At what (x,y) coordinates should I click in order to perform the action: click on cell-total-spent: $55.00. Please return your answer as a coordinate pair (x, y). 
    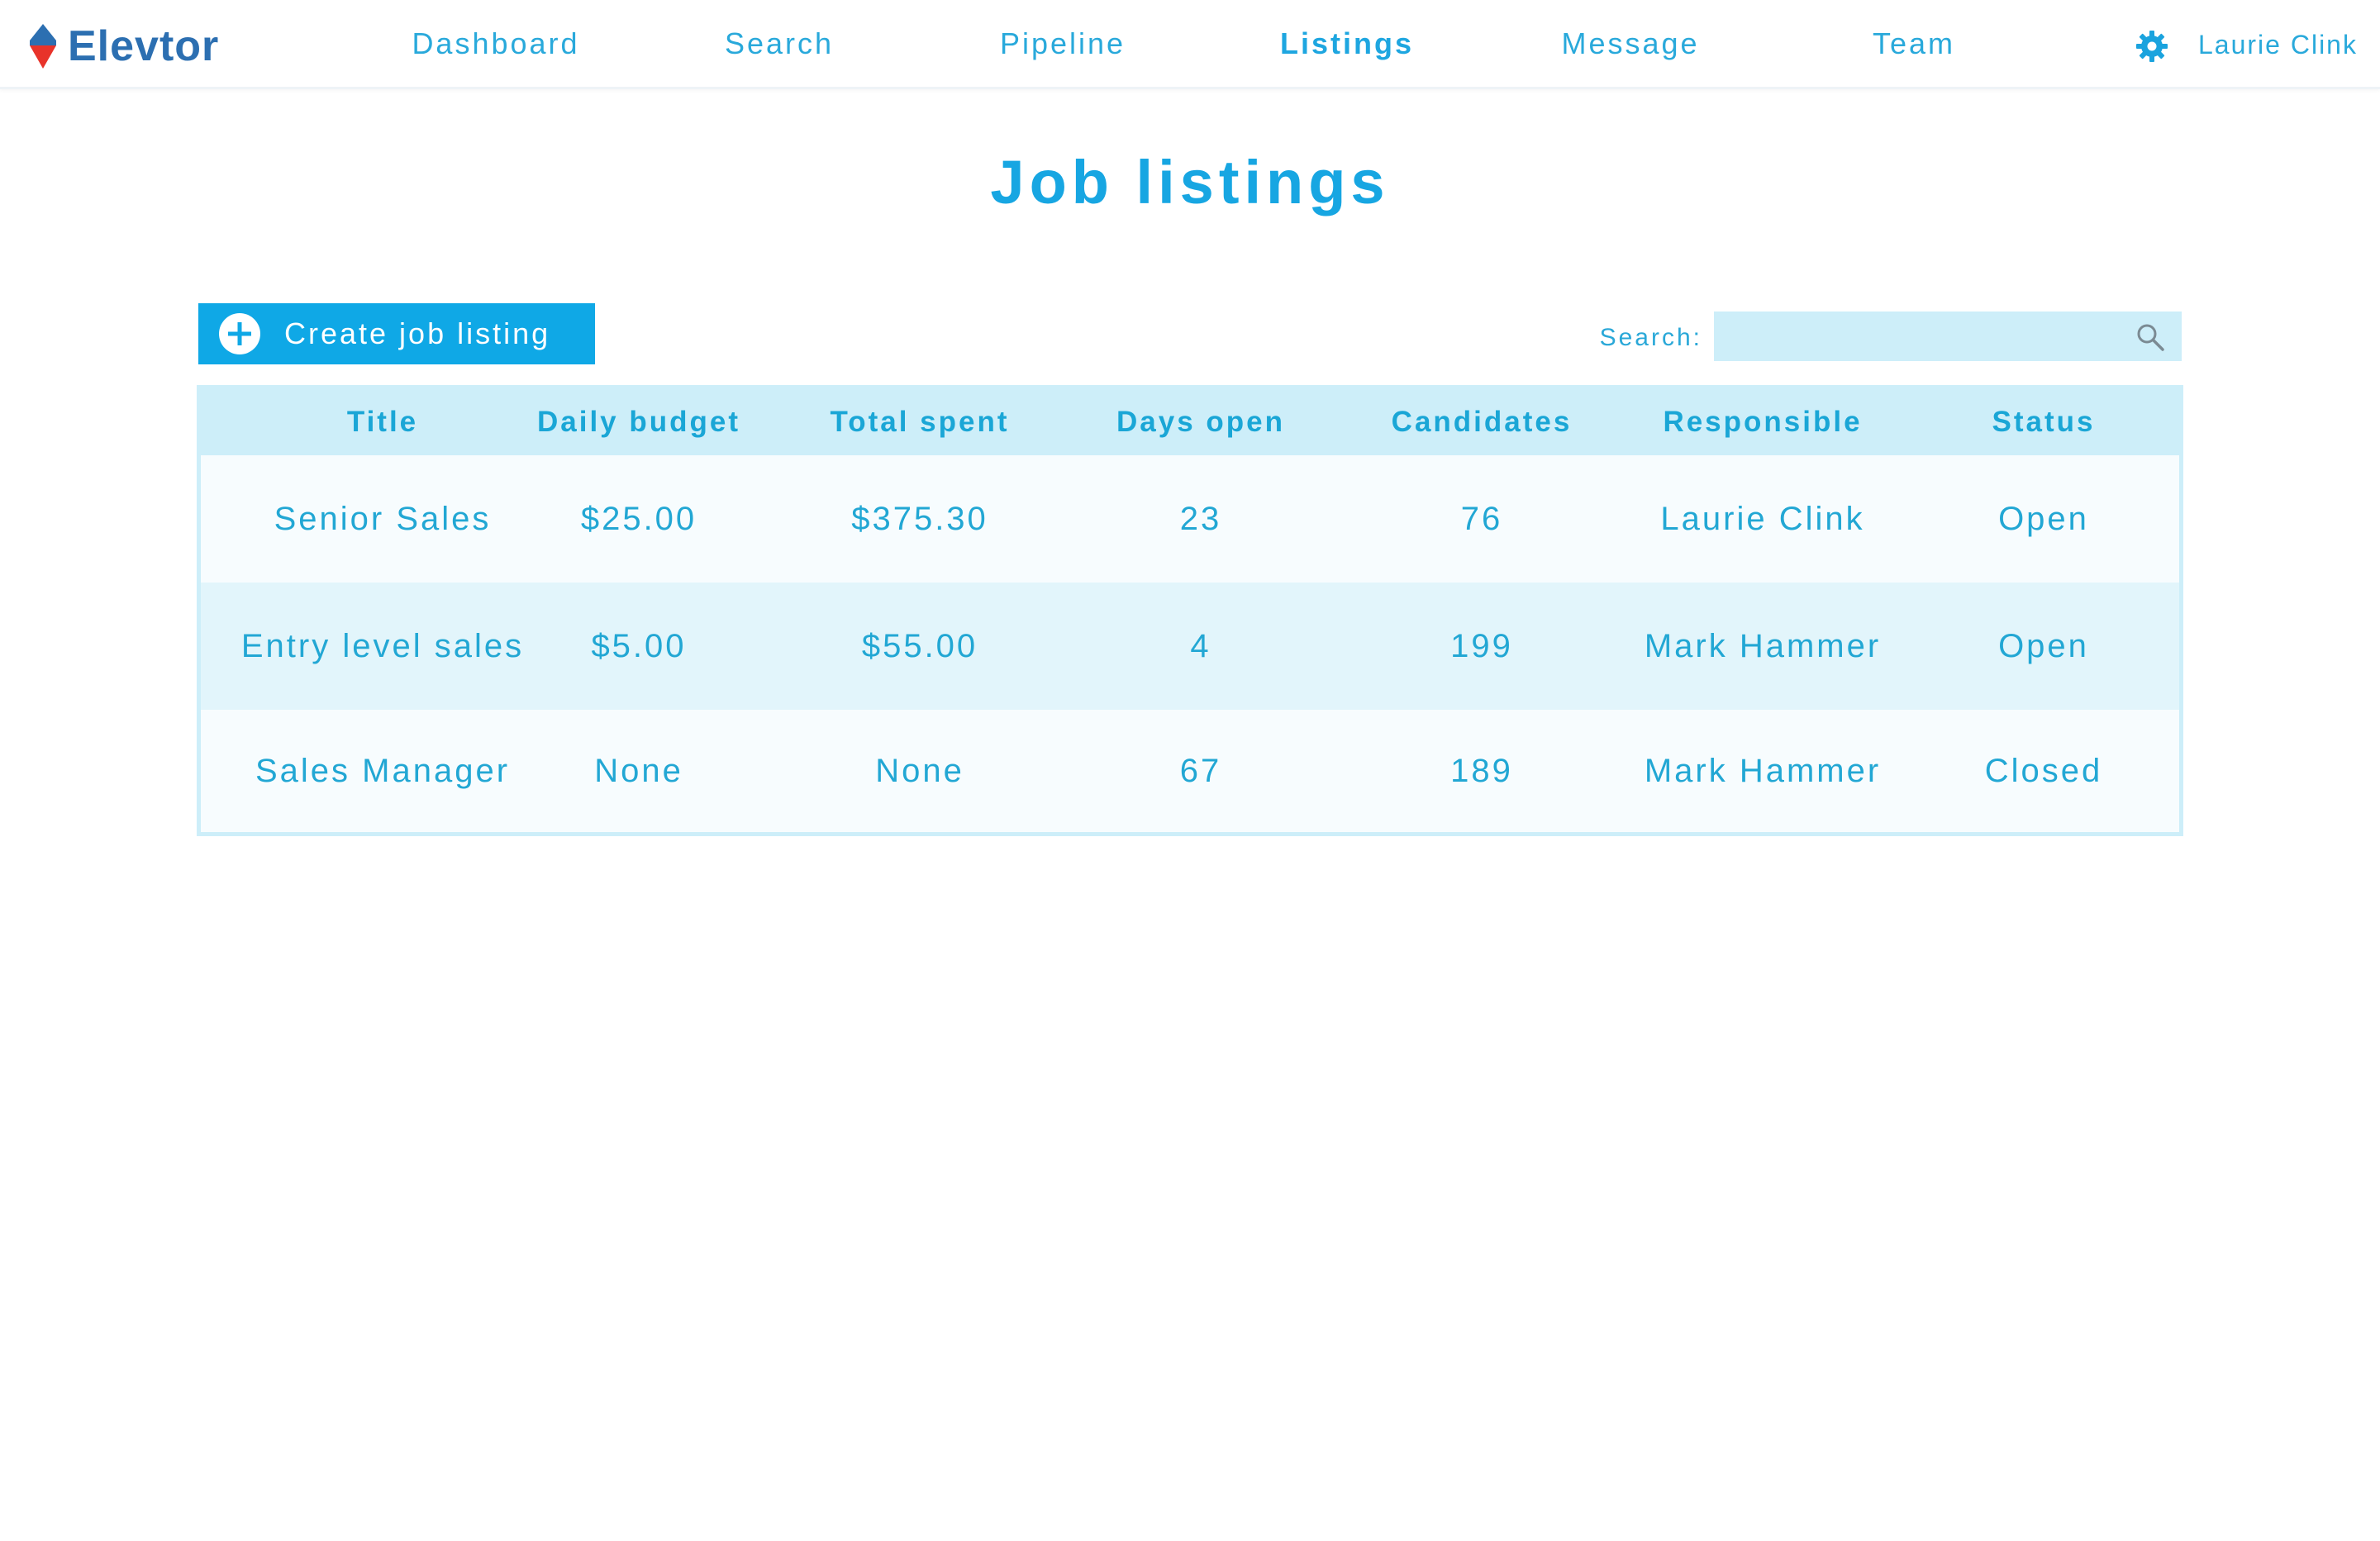
    Looking at the image, I should click on (919, 645).